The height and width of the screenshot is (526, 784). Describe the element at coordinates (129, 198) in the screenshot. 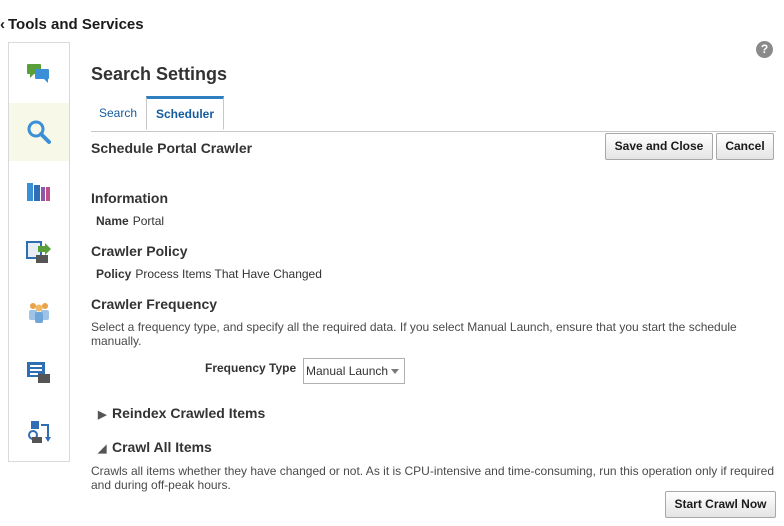

I see `information-heading: Information` at that location.